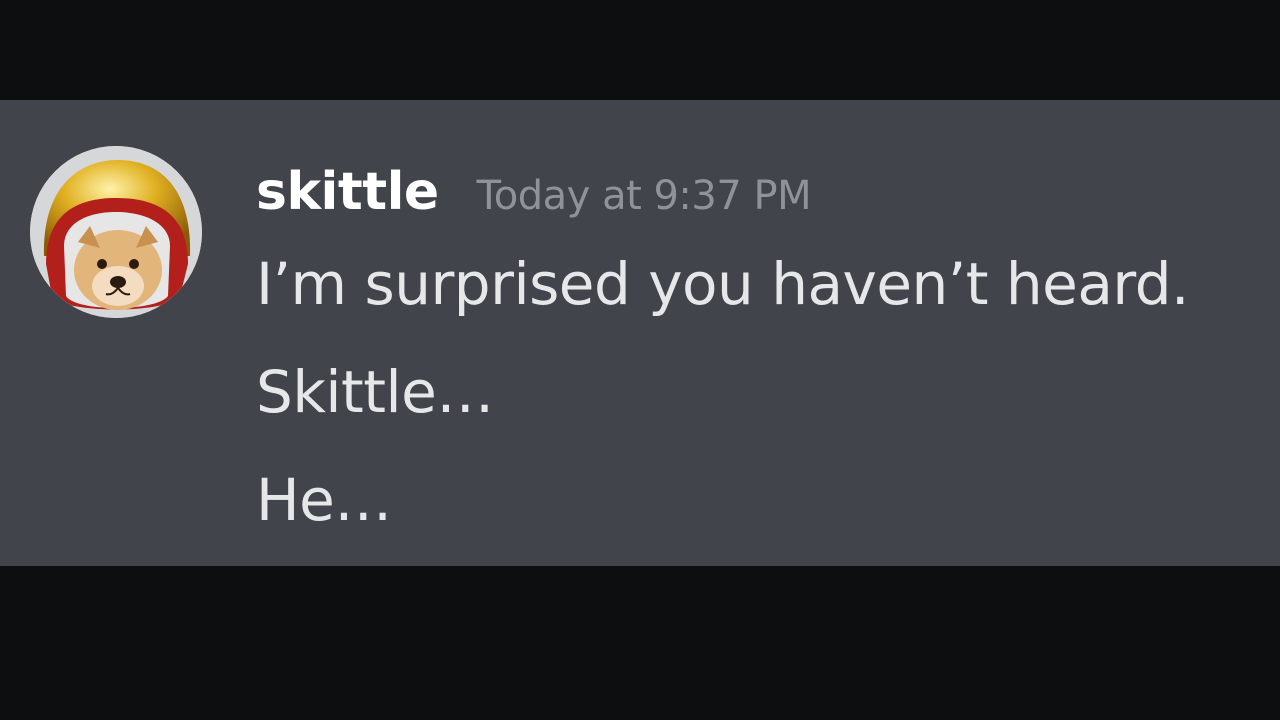 The width and height of the screenshot is (1280, 720). I want to click on username: skittle, so click(347, 192).